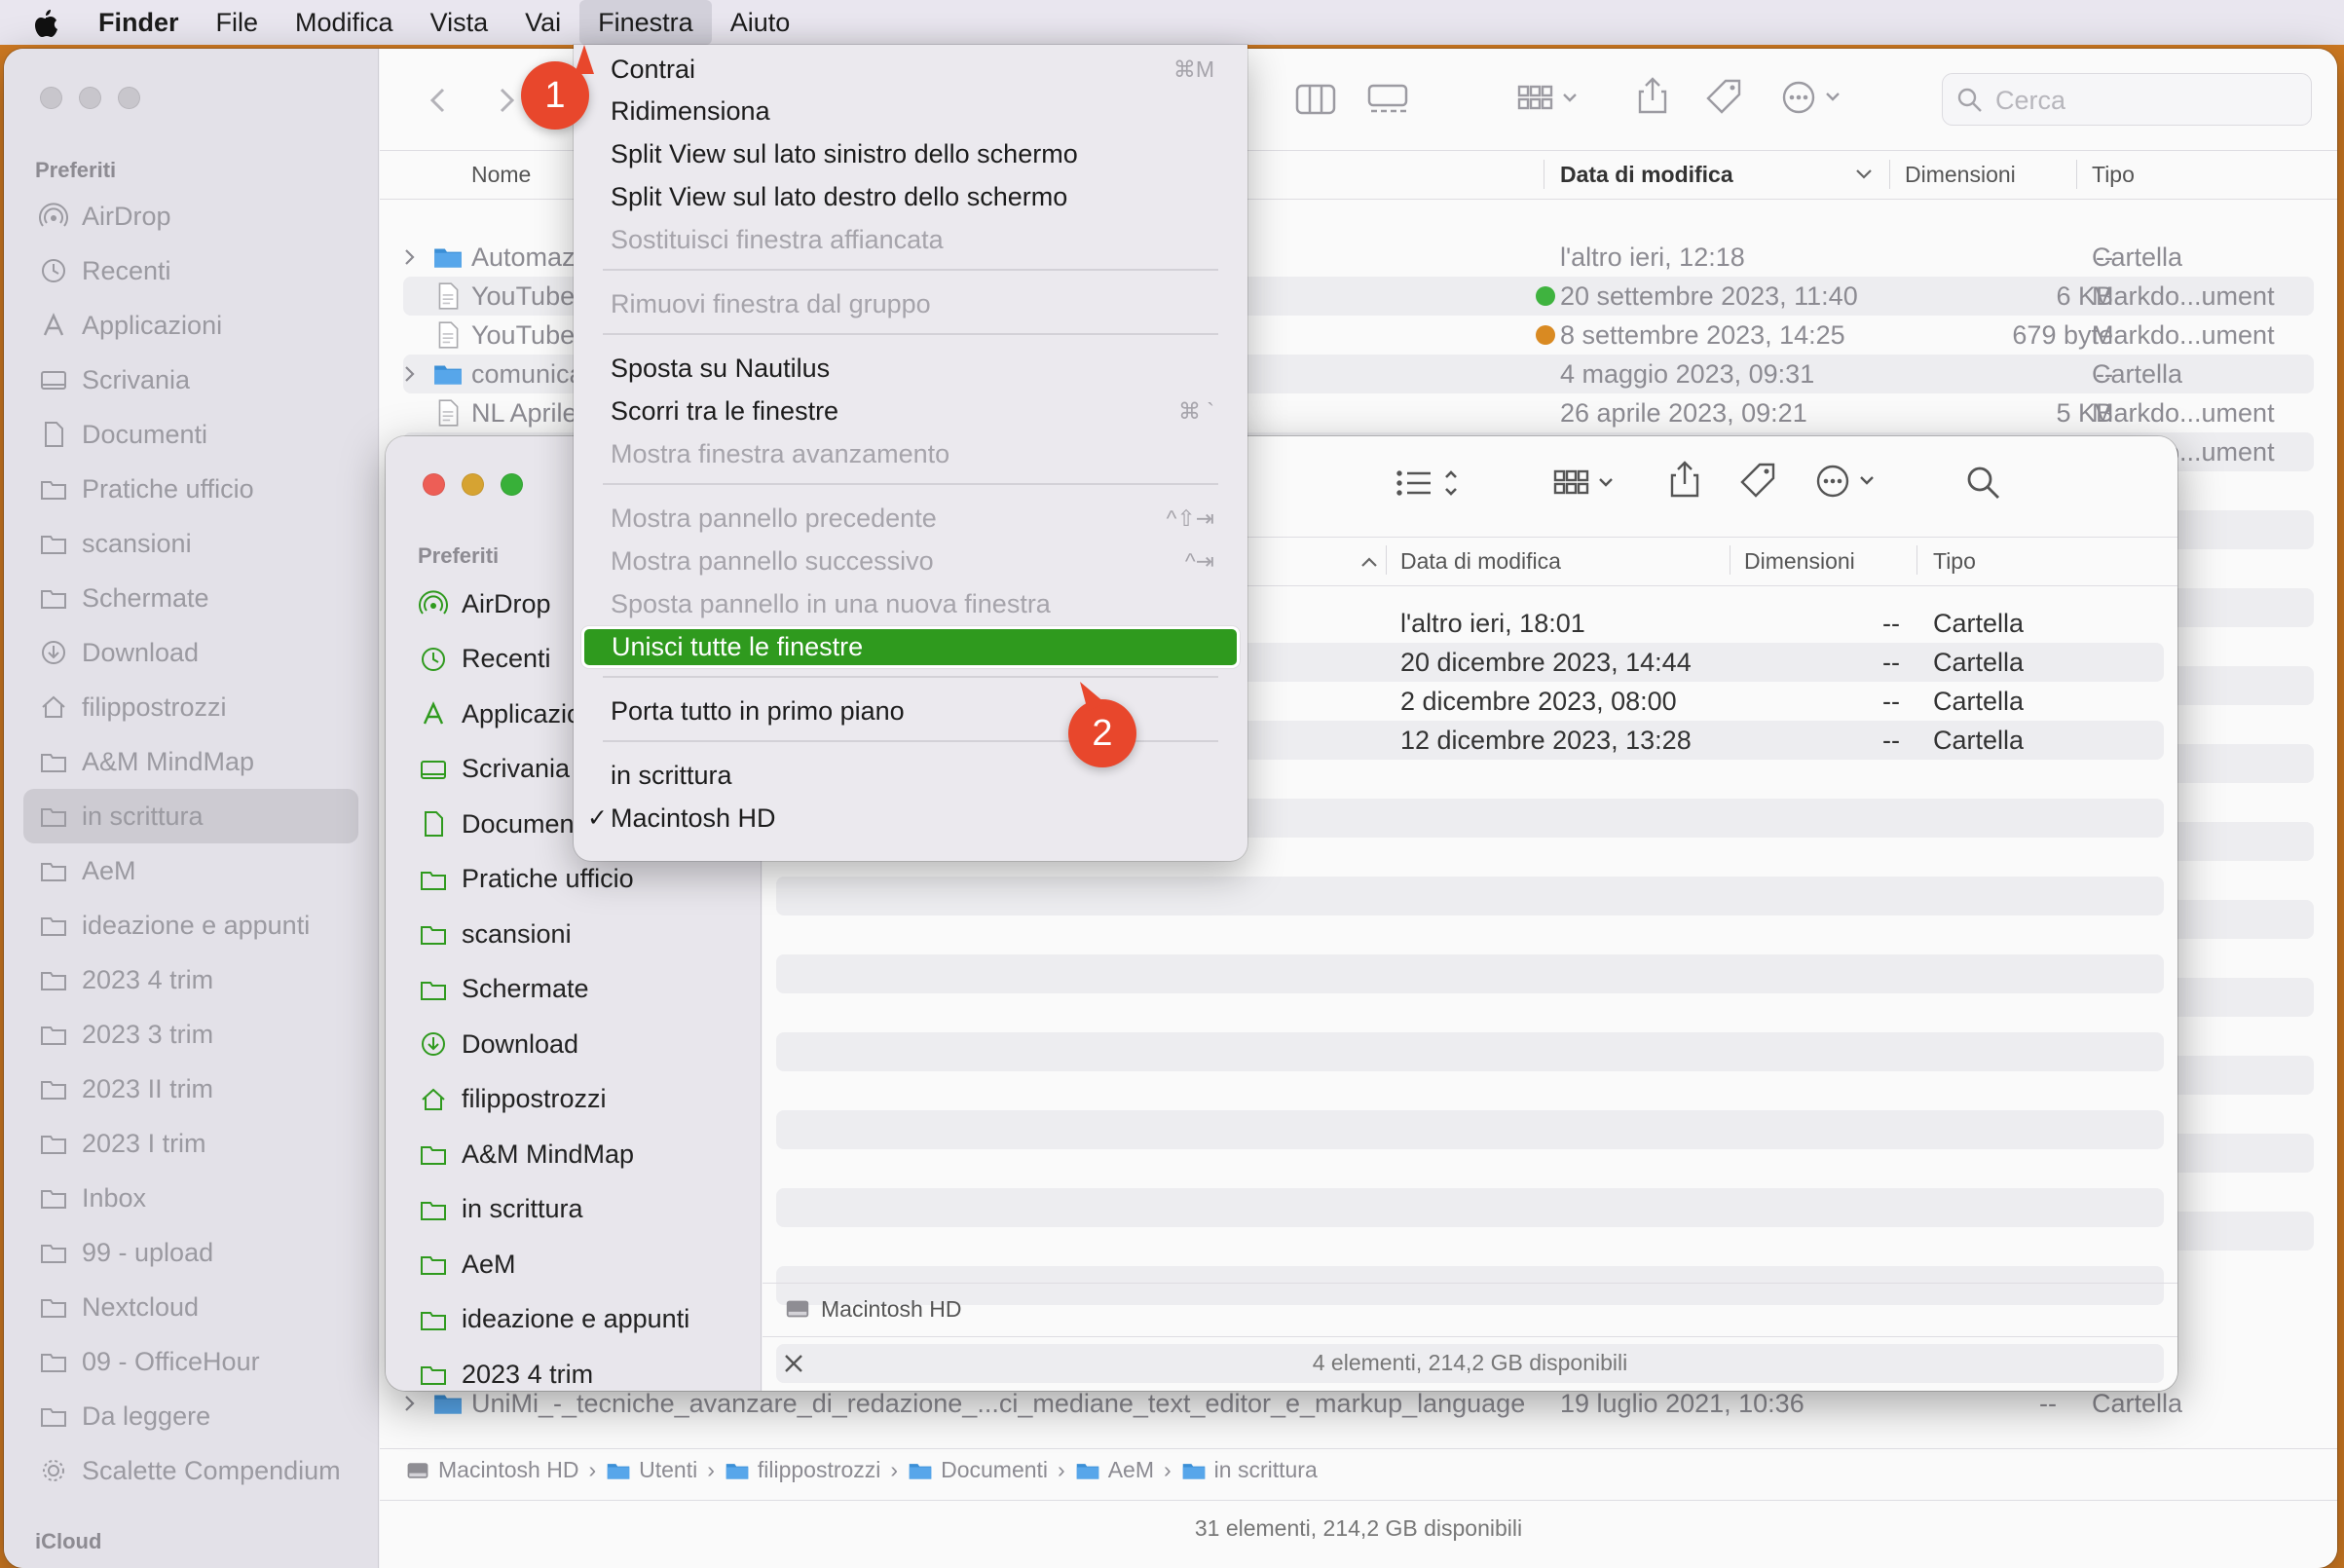 This screenshot has width=2344, height=1568. Describe the element at coordinates (190, 1252) in the screenshot. I see `sidebar-item-99-upload: 99 - upload` at that location.